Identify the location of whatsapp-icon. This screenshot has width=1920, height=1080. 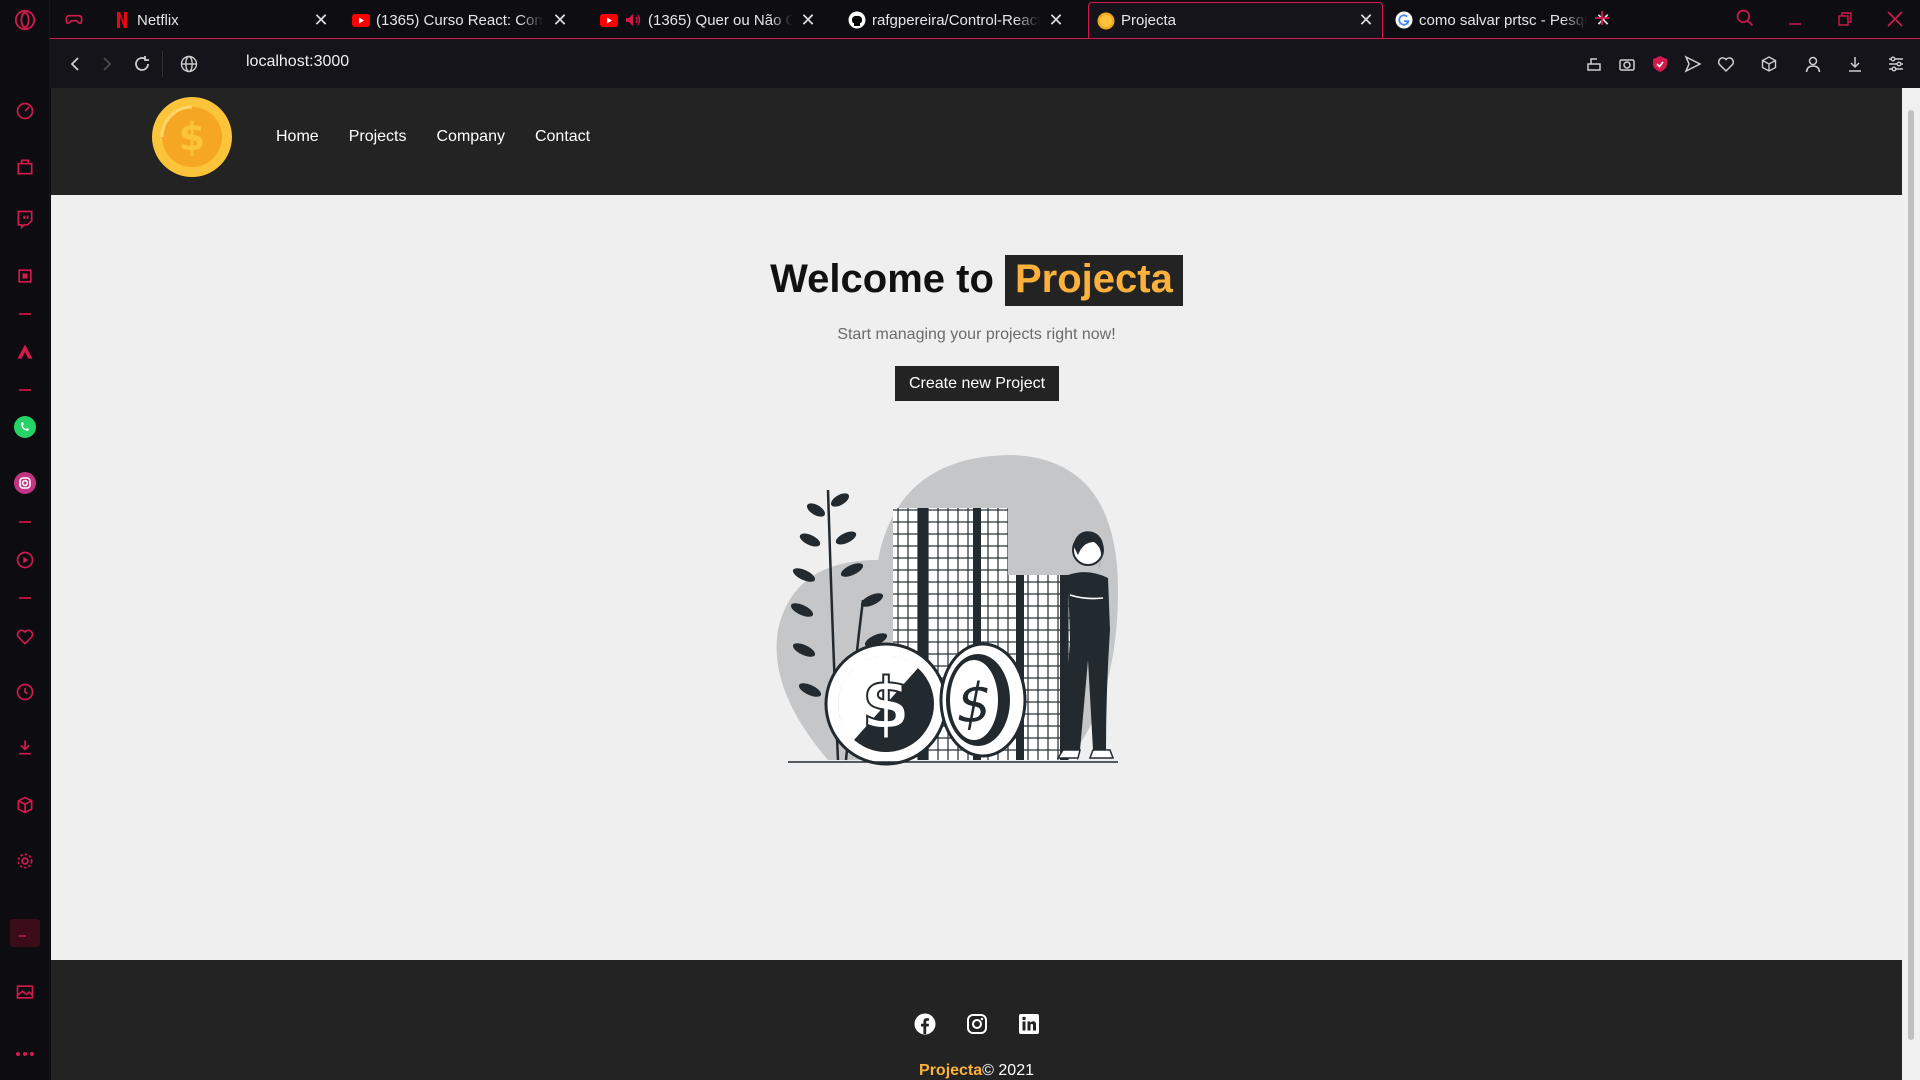
(25, 427).